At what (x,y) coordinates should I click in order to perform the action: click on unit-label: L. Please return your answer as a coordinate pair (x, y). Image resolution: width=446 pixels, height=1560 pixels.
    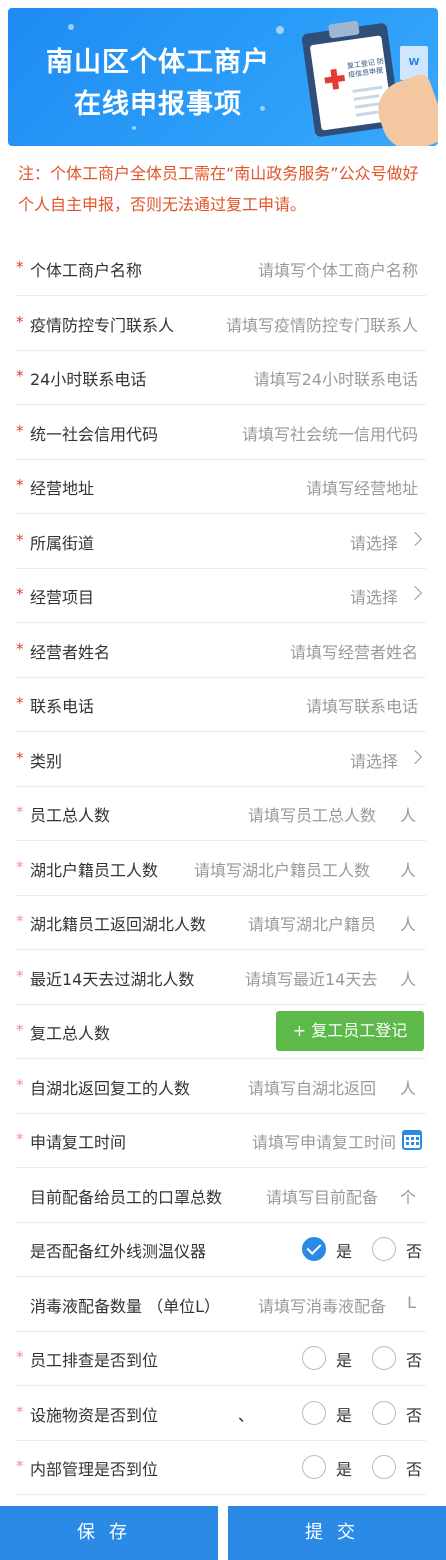
    Looking at the image, I should click on (411, 1302).